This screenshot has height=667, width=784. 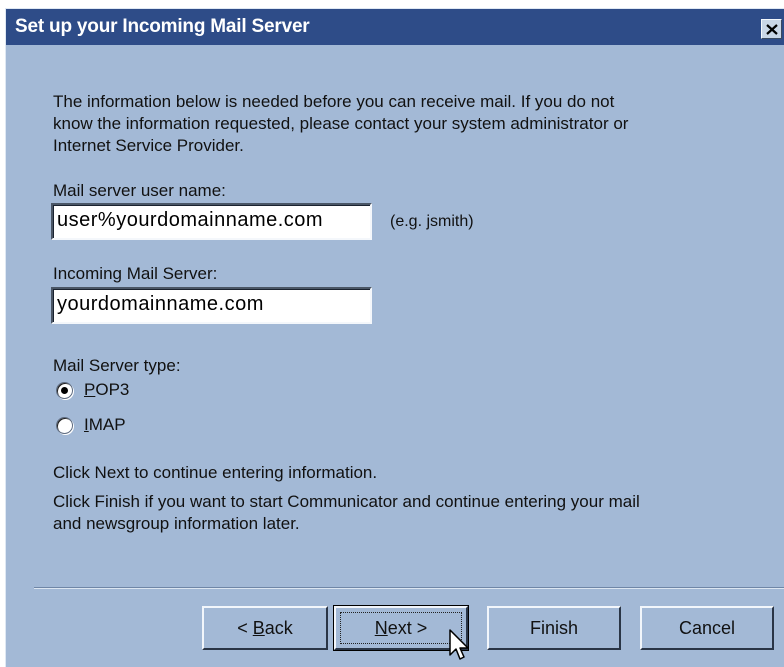 What do you see at coordinates (135, 273) in the screenshot?
I see `server-label: Incoming Mail Server:` at bounding box center [135, 273].